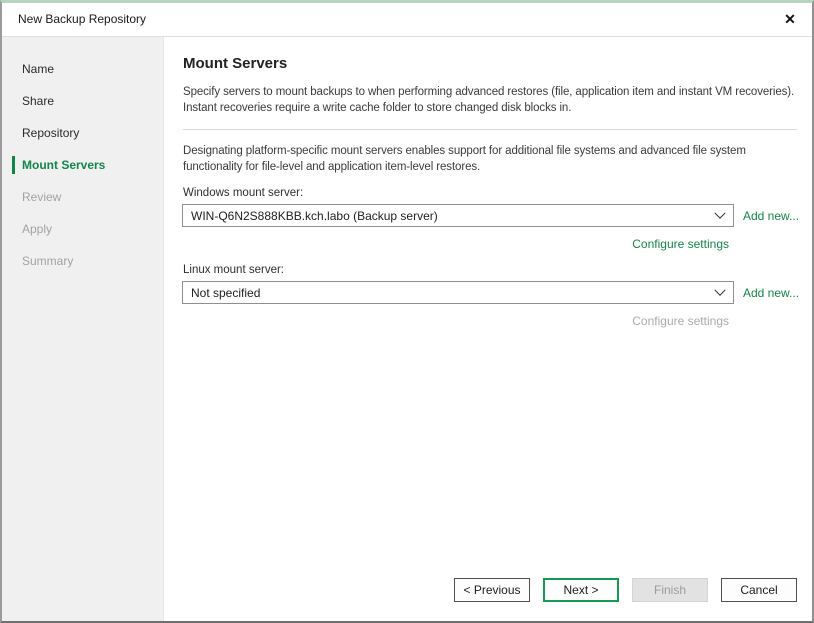 This screenshot has width=814, height=623. Describe the element at coordinates (407, 20) in the screenshot. I see `title-bar: New Backup Repository ✕` at that location.